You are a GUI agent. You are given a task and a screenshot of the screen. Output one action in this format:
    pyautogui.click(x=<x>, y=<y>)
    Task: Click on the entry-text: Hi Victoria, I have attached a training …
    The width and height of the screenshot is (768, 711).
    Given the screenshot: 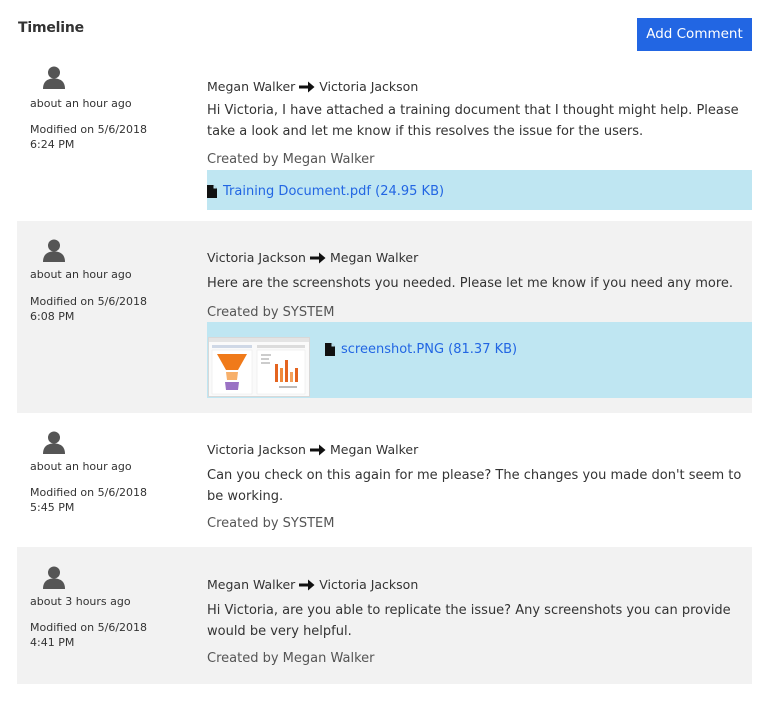 What is the action you would take?
    pyautogui.click(x=473, y=121)
    